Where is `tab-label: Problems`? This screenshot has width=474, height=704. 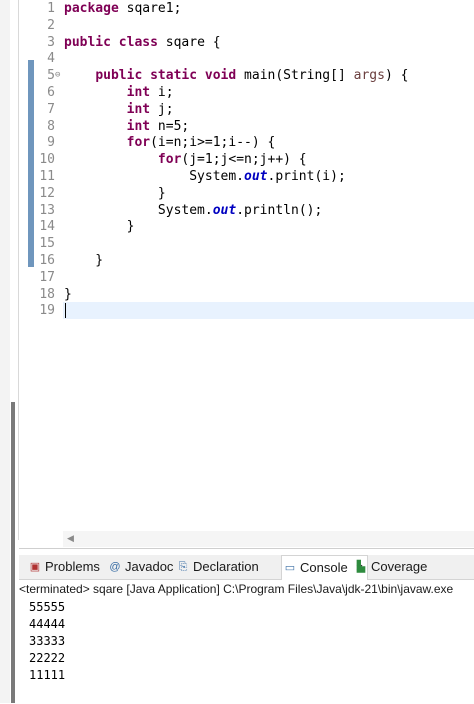
tab-label: Problems is located at coordinates (72, 566).